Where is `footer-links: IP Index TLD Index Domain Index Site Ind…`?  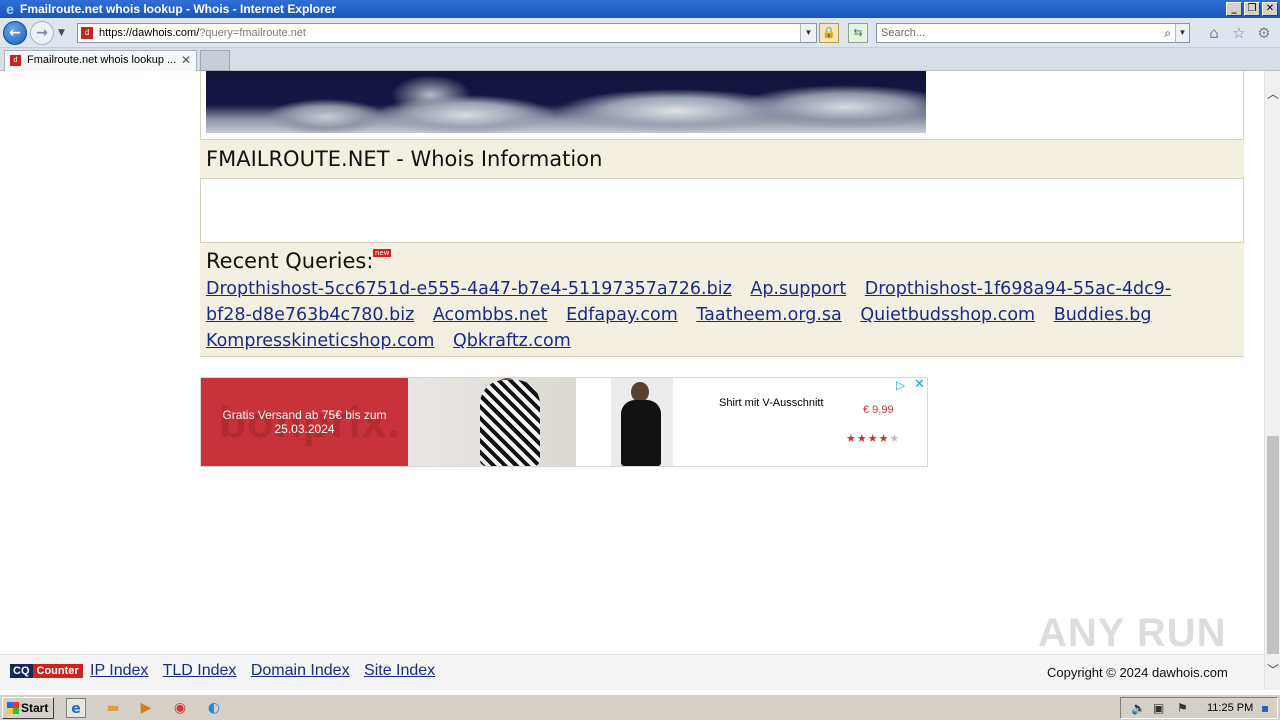 footer-links: IP Index TLD Index Domain Index Site Ind… is located at coordinates (267, 671).